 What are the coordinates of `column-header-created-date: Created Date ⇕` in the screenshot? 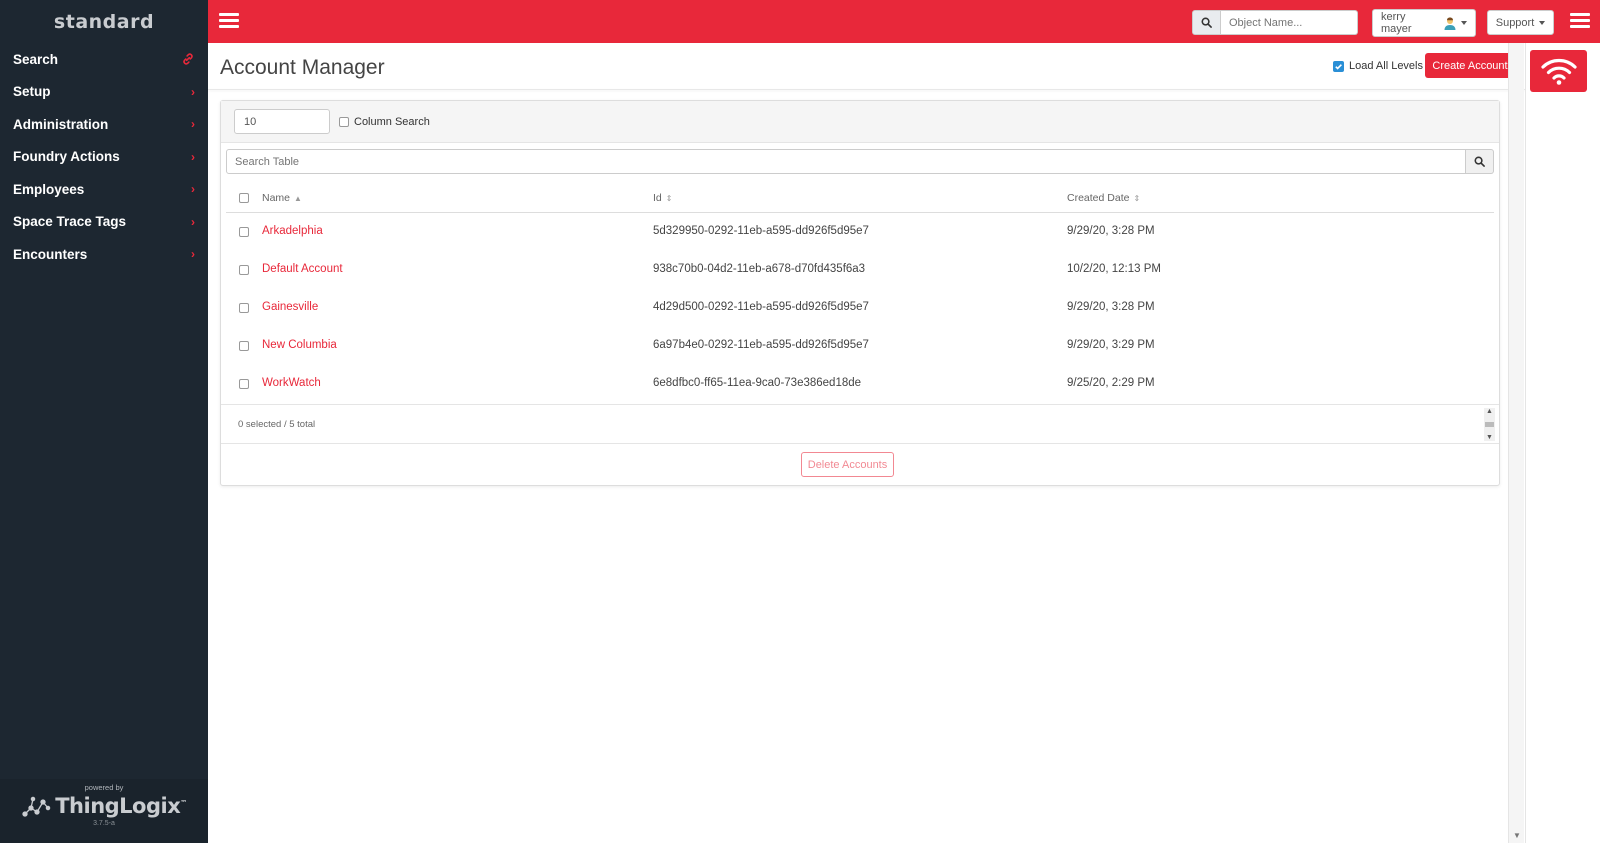 It's located at (1103, 198).